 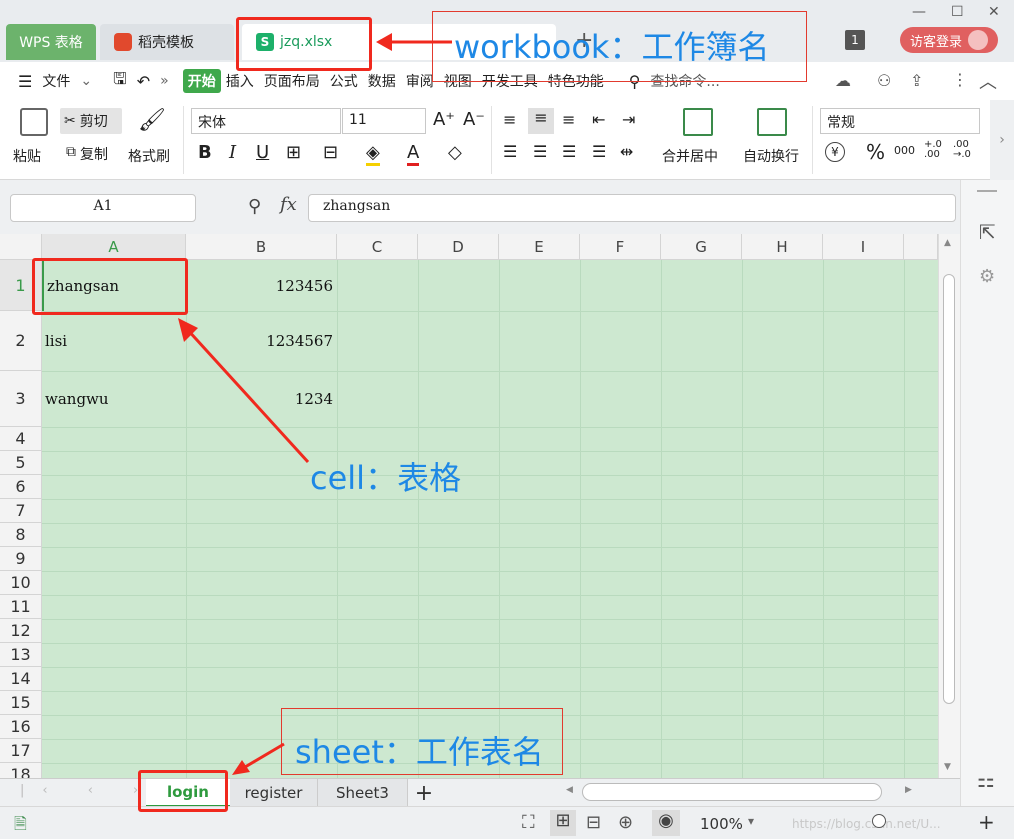 What do you see at coordinates (254, 206) in the screenshot?
I see `zoom-formula-icon: ⚲` at bounding box center [254, 206].